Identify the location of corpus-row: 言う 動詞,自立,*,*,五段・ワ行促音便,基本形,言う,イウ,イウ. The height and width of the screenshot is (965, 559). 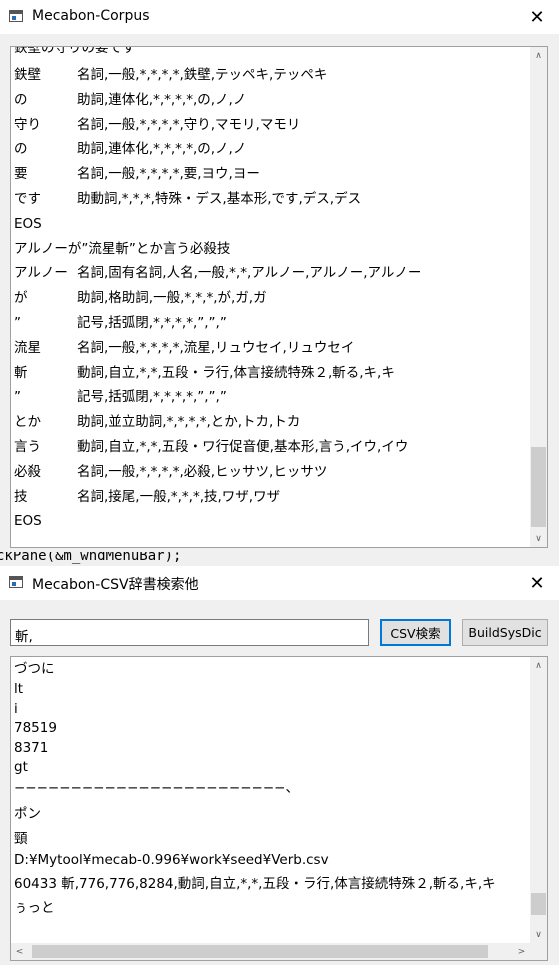
(211, 447).